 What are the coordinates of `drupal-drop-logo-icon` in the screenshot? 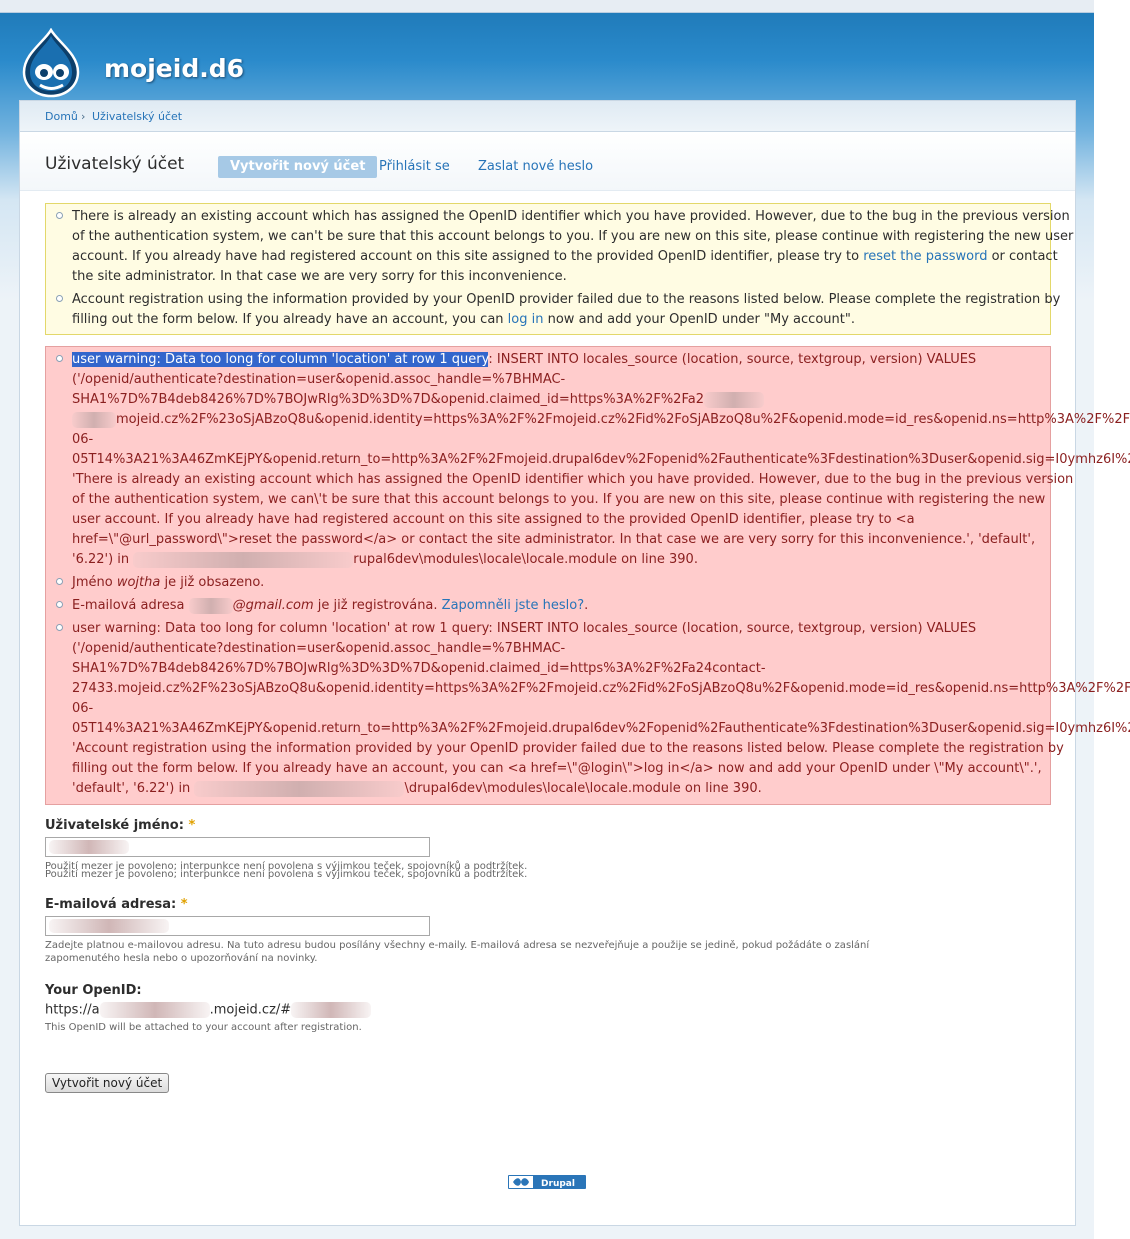 It's located at (51, 63).